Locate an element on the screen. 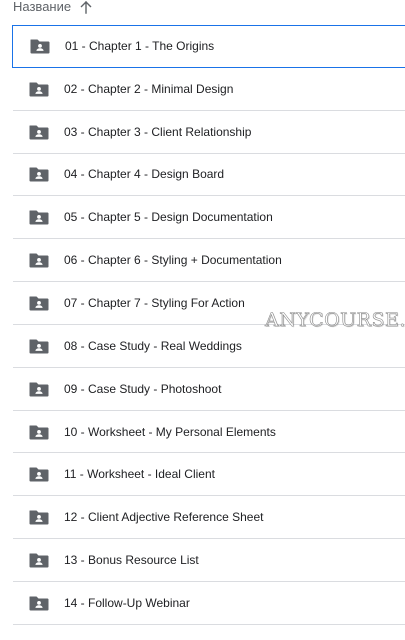  list-item: 01 - Chapter 1 - The Origins is located at coordinates (208, 46).